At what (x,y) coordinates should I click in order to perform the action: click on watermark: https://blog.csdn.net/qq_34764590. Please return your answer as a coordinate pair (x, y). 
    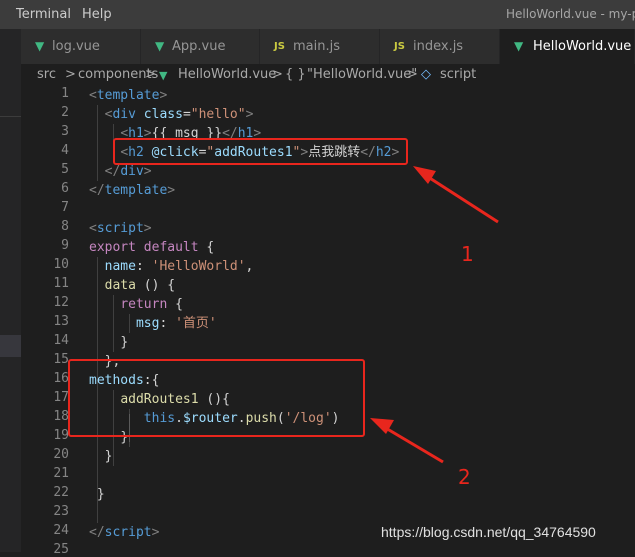
    Looking at the image, I should click on (488, 532).